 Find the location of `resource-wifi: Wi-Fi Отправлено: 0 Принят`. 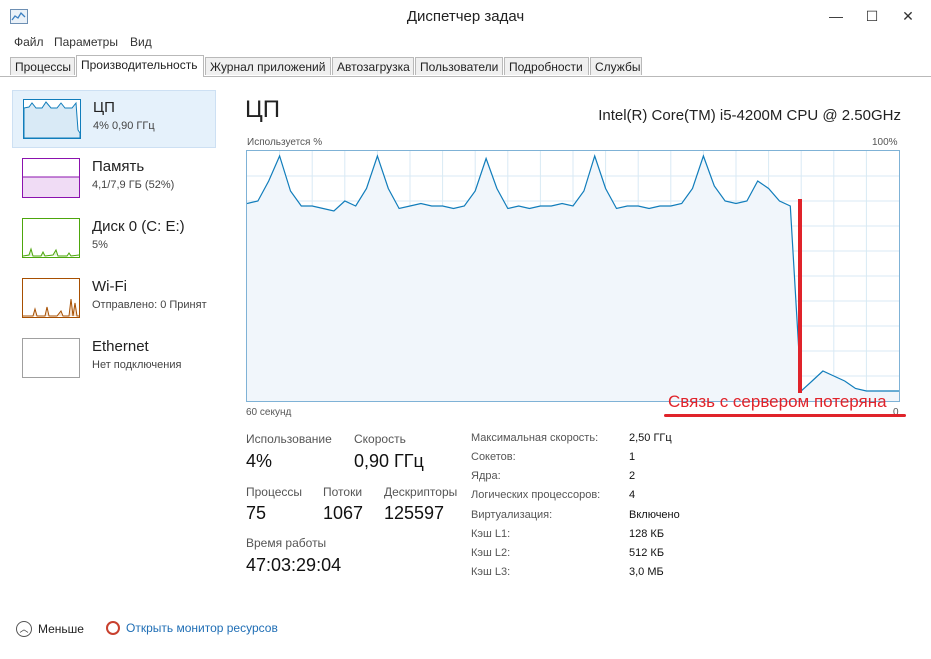

resource-wifi: Wi-Fi Отправлено: 0 Принят is located at coordinates (114, 299).